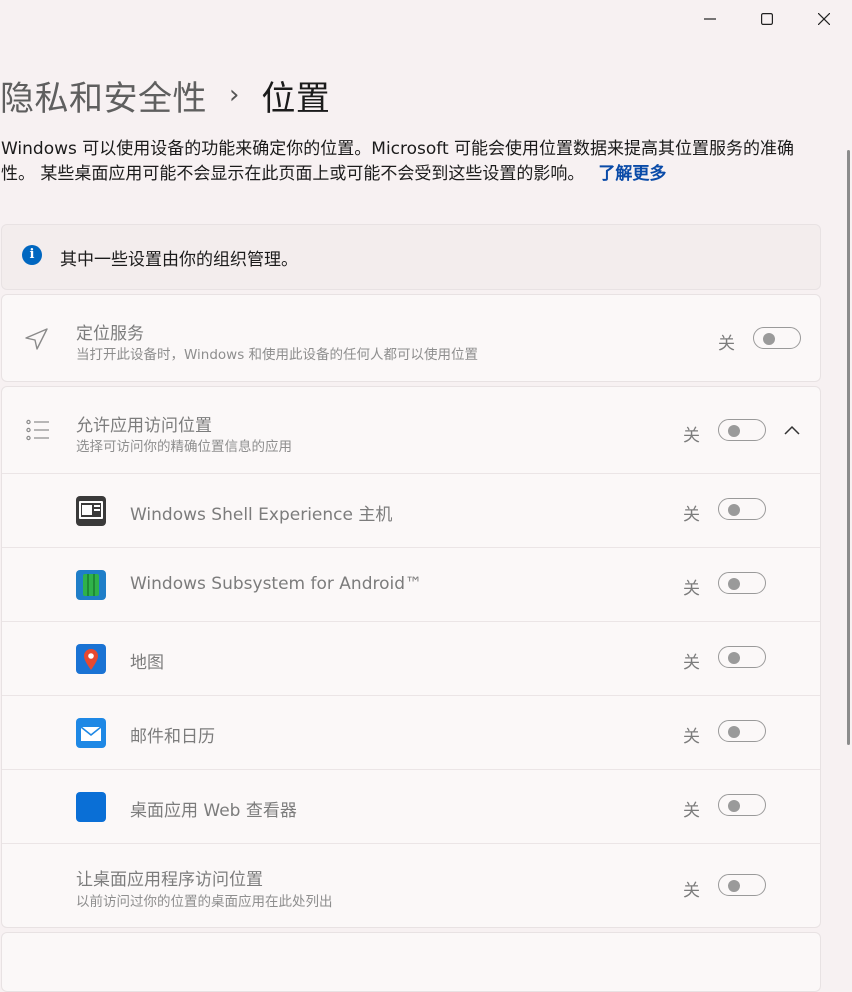 This screenshot has width=852, height=992. I want to click on app-row-shell-experience: Windows Shell Experience 主机 关, so click(411, 510).